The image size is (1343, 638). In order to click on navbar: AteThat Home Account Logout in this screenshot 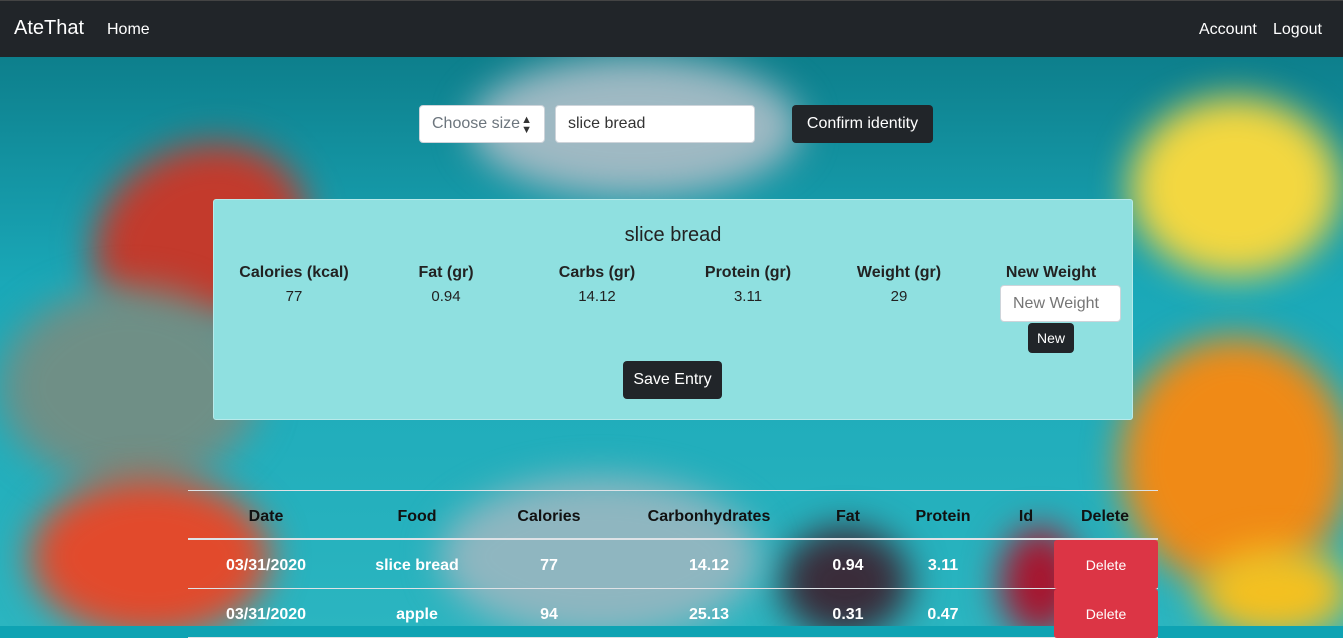, I will do `click(671, 28)`.